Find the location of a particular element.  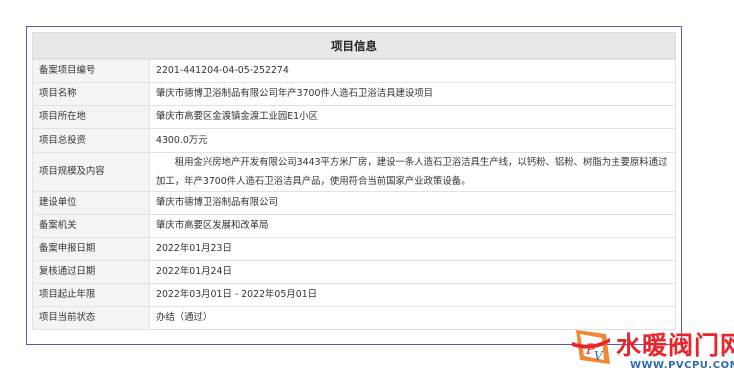

table-row: 备案申报日期 2022年01月23日 is located at coordinates (354, 249).